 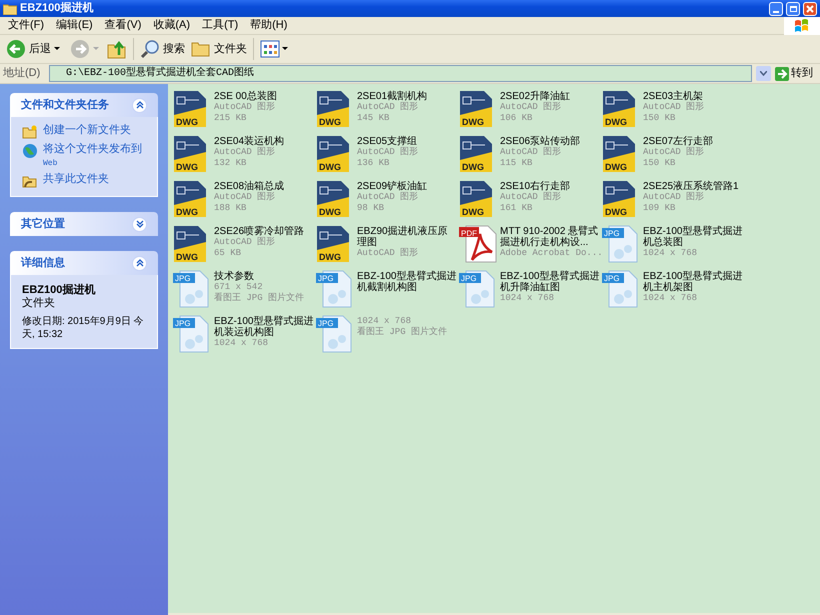 I want to click on restore-button, so click(x=793, y=9).